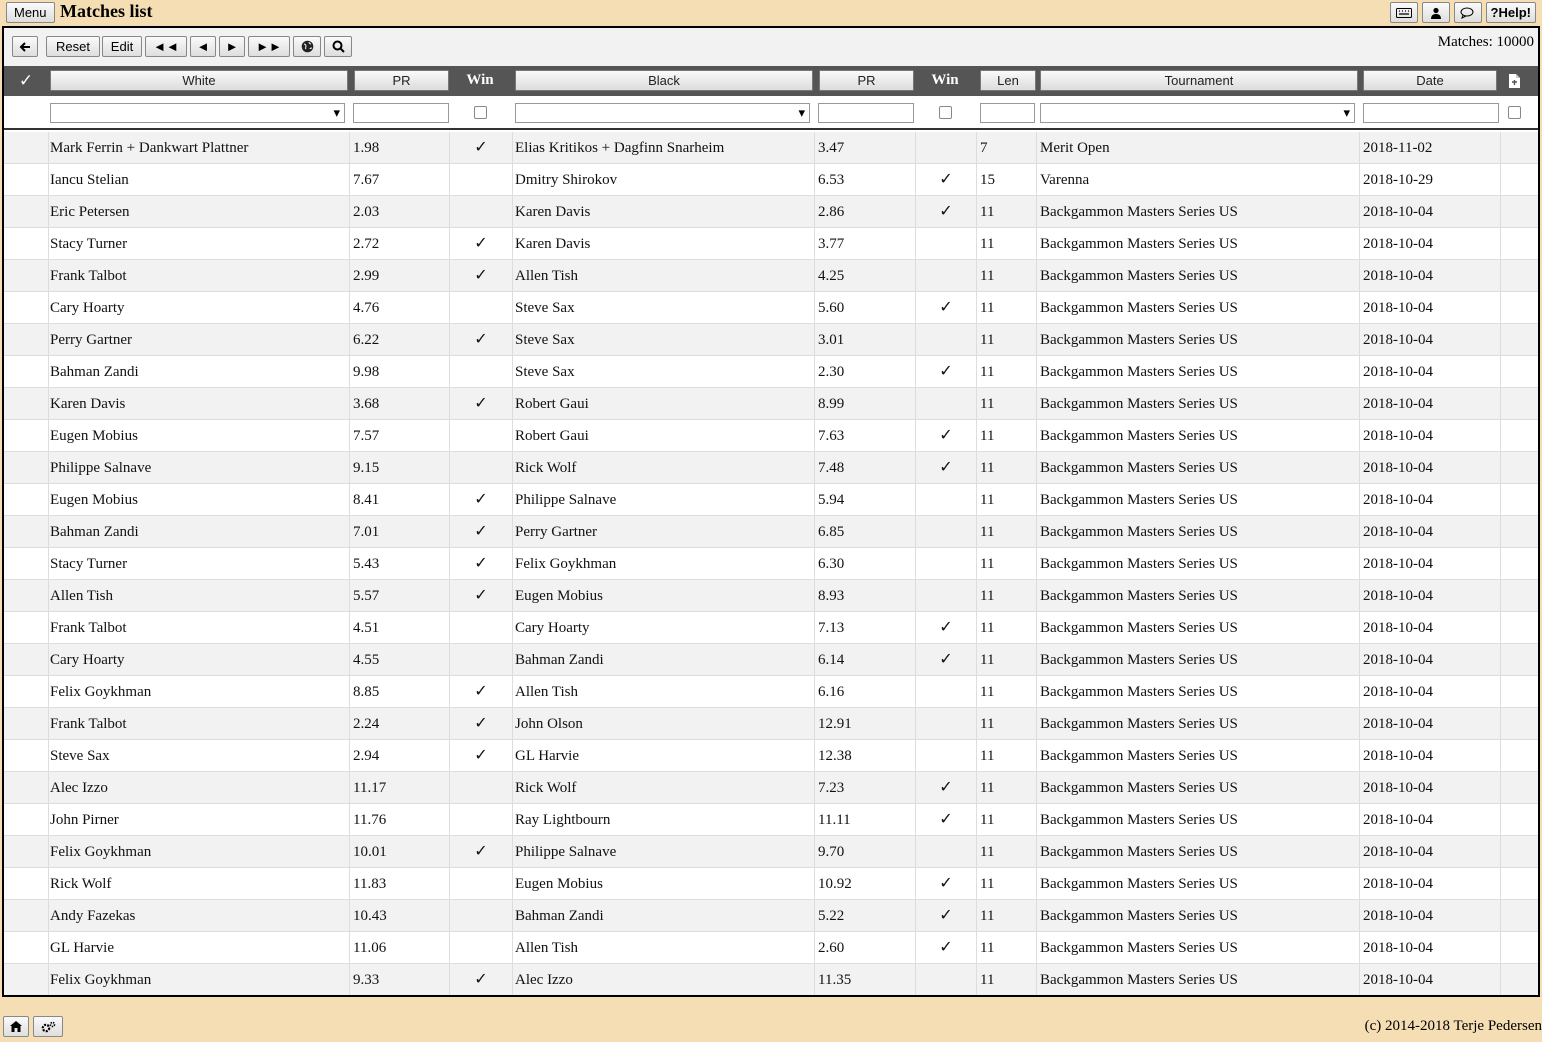 The image size is (1542, 1042). Describe the element at coordinates (1197, 113) in the screenshot. I see `tournament-filter: ▾` at that location.